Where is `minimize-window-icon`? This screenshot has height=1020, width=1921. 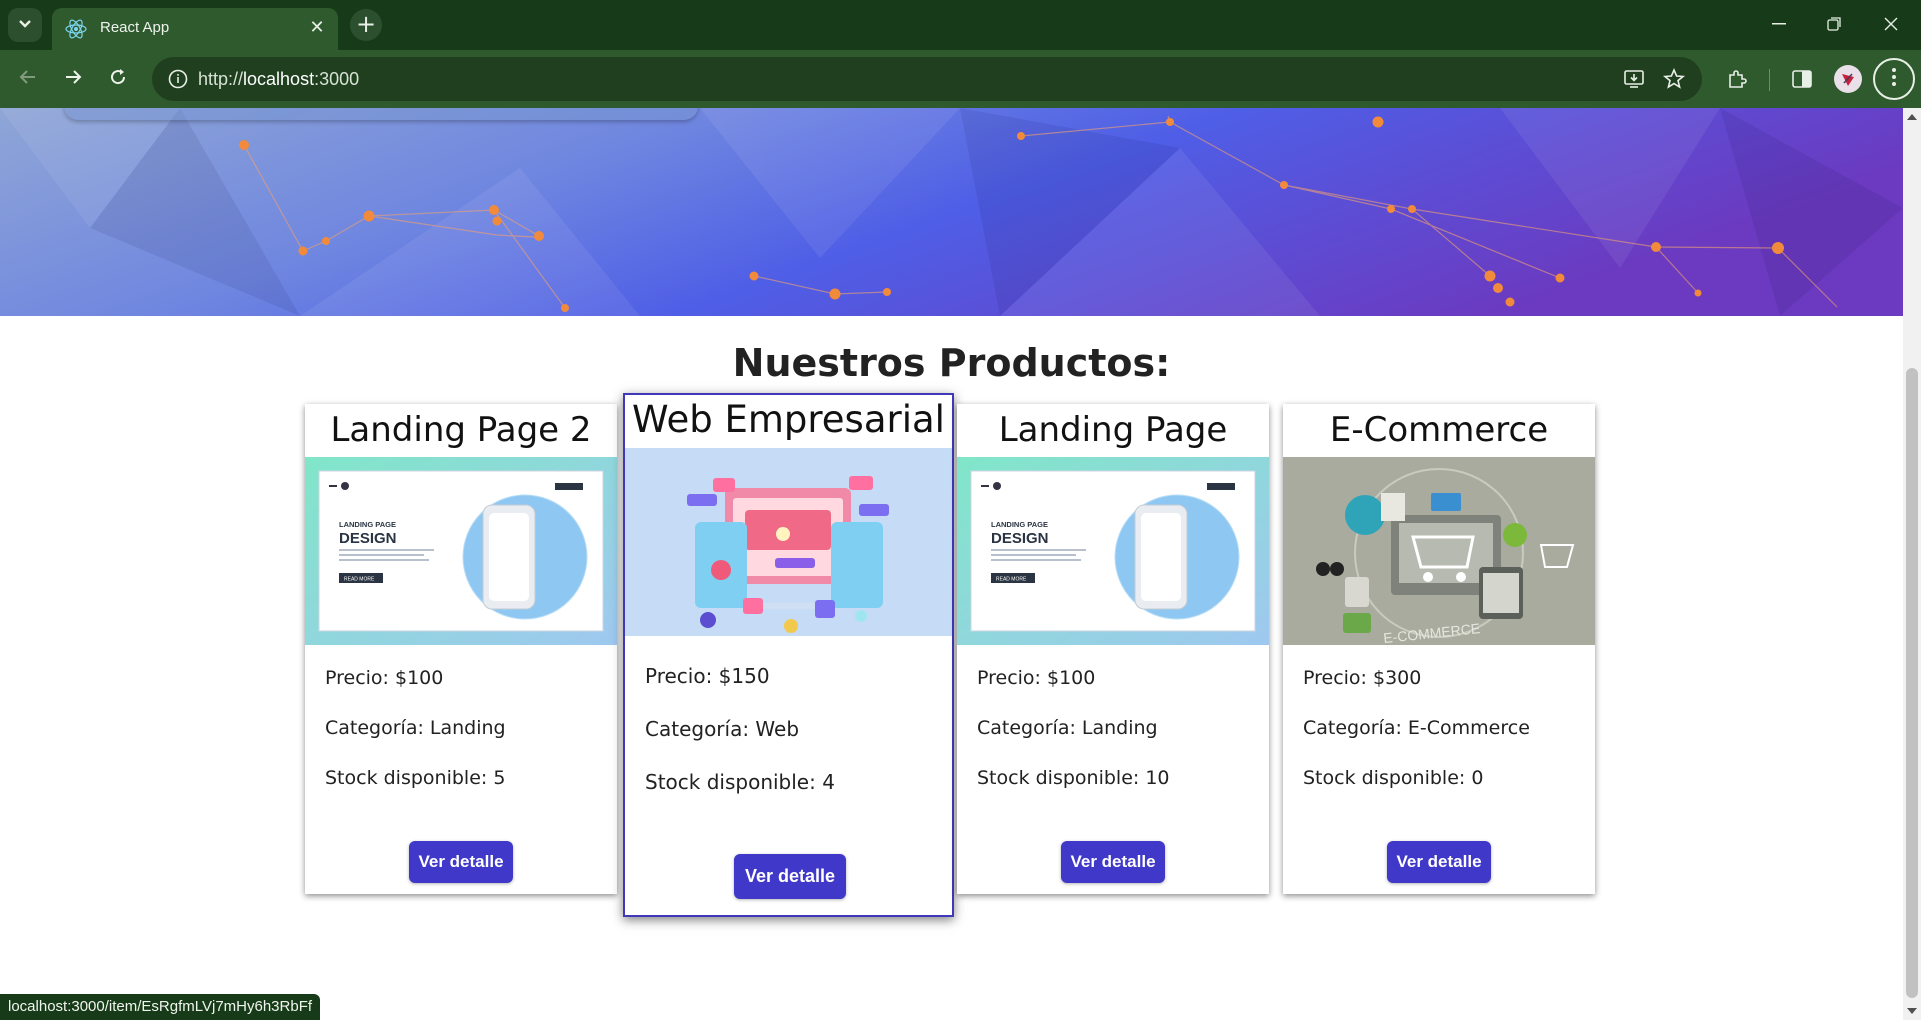
minimize-window-icon is located at coordinates (1779, 24).